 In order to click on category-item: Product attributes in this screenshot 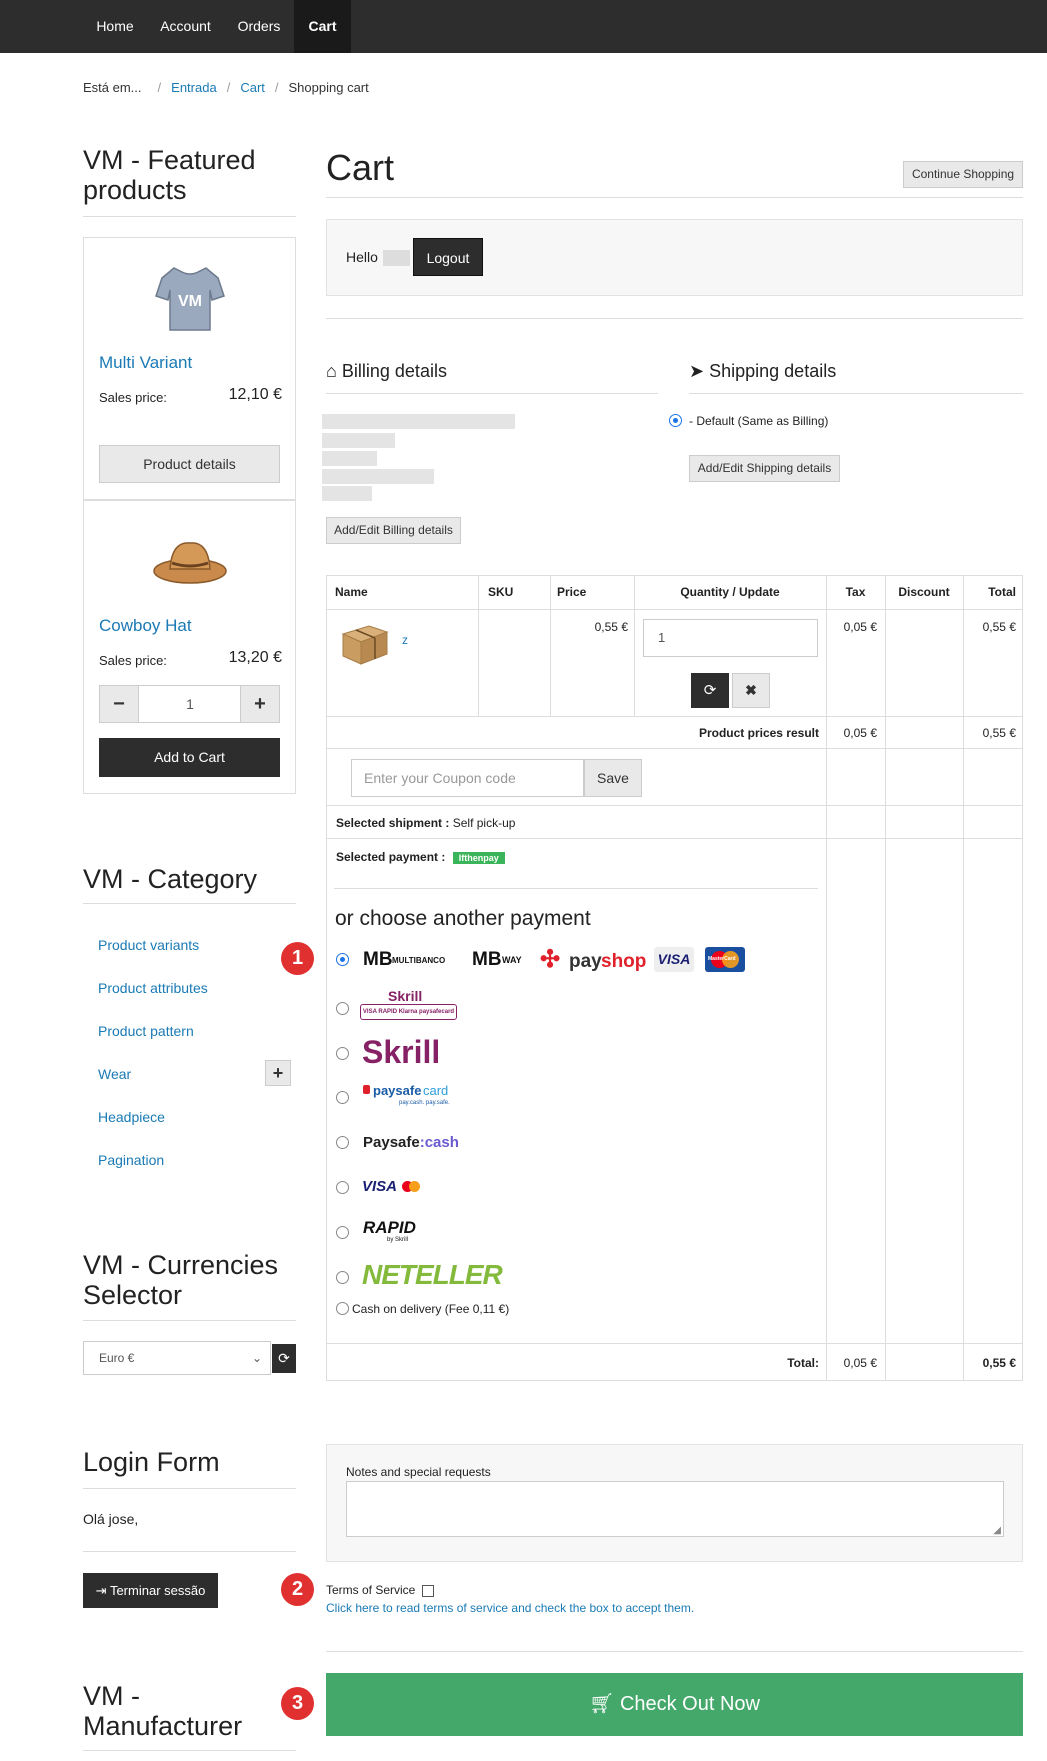, I will do `click(153, 988)`.